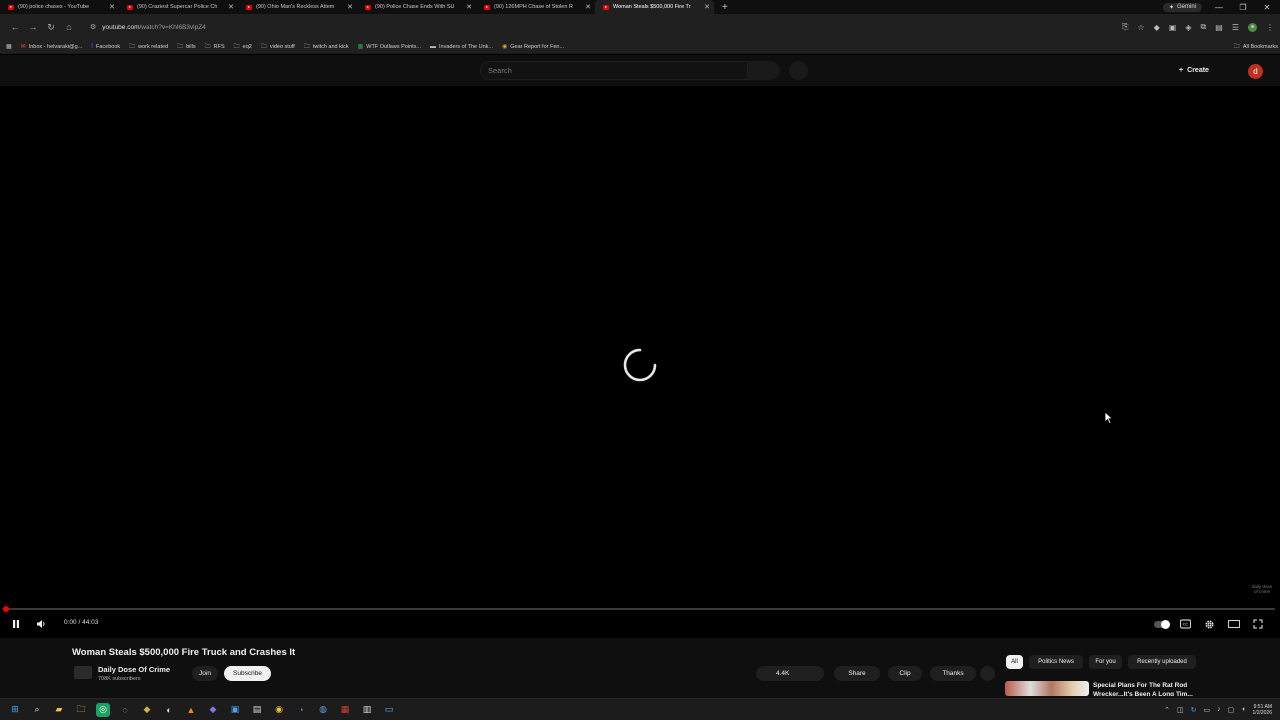 This screenshot has height=720, width=1280. What do you see at coordinates (37, 710) in the screenshot?
I see `search-icon: ⌕` at bounding box center [37, 710].